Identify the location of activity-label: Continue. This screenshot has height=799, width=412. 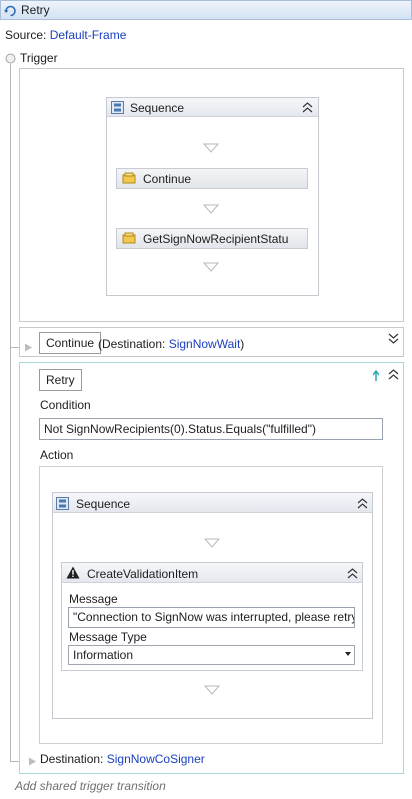
(167, 179).